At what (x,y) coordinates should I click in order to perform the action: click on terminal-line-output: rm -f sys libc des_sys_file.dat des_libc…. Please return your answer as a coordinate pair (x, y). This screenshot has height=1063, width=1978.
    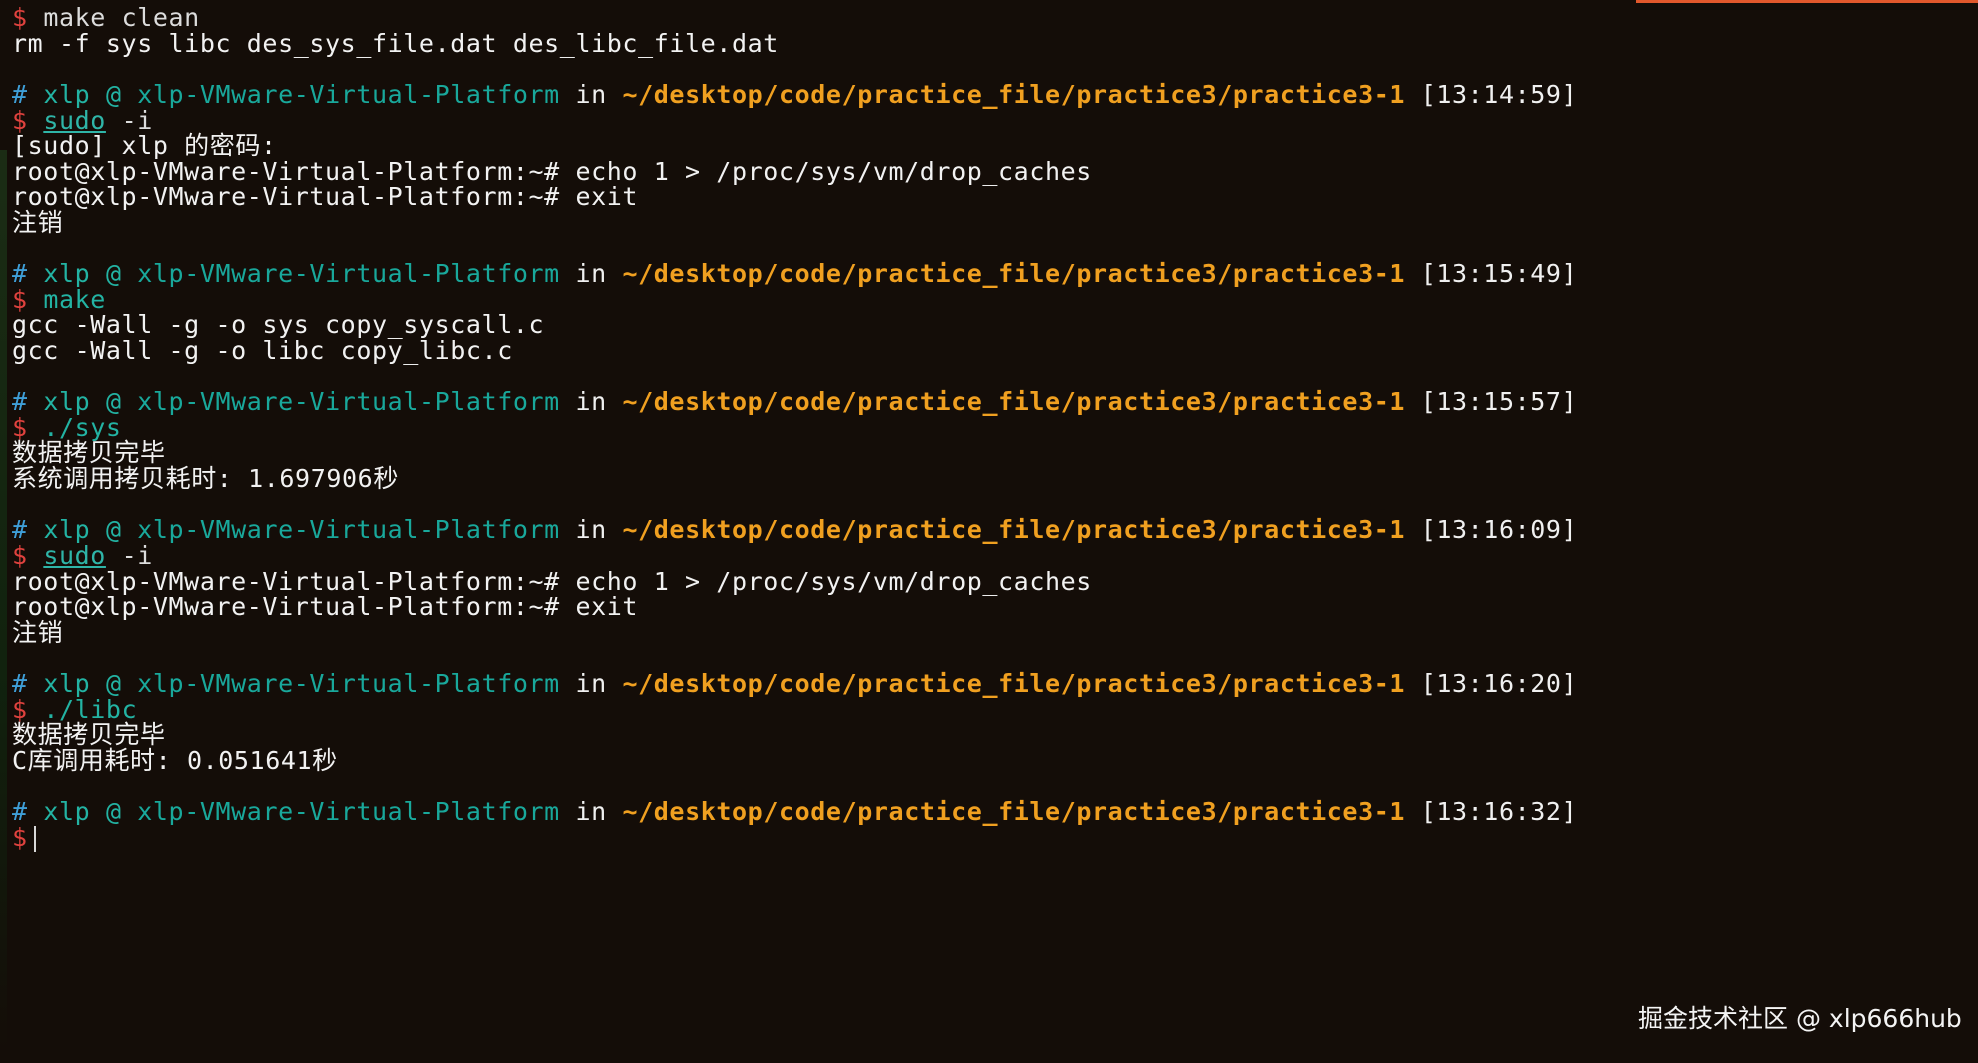
    Looking at the image, I should click on (395, 43).